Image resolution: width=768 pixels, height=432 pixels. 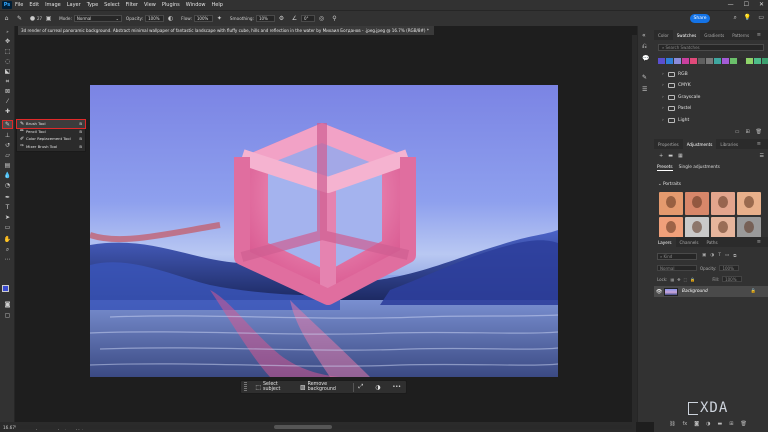 What do you see at coordinates (7, 165) in the screenshot?
I see `gradient-tool-icon: ▤` at bounding box center [7, 165].